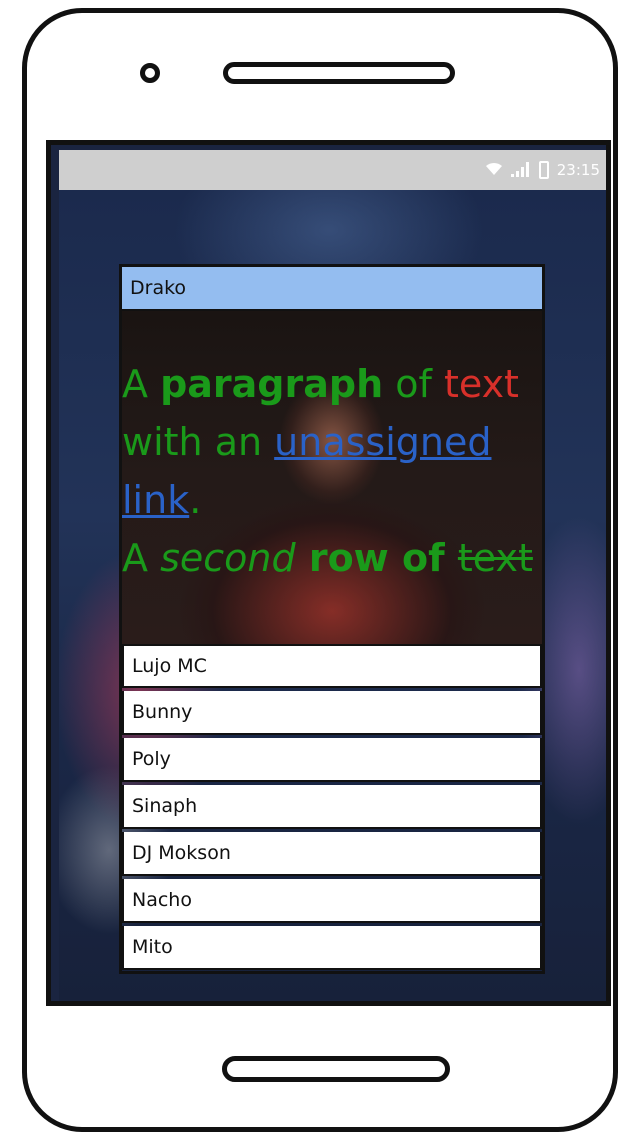  What do you see at coordinates (332, 854) in the screenshot?
I see `list-item: DJ Mokson` at bounding box center [332, 854].